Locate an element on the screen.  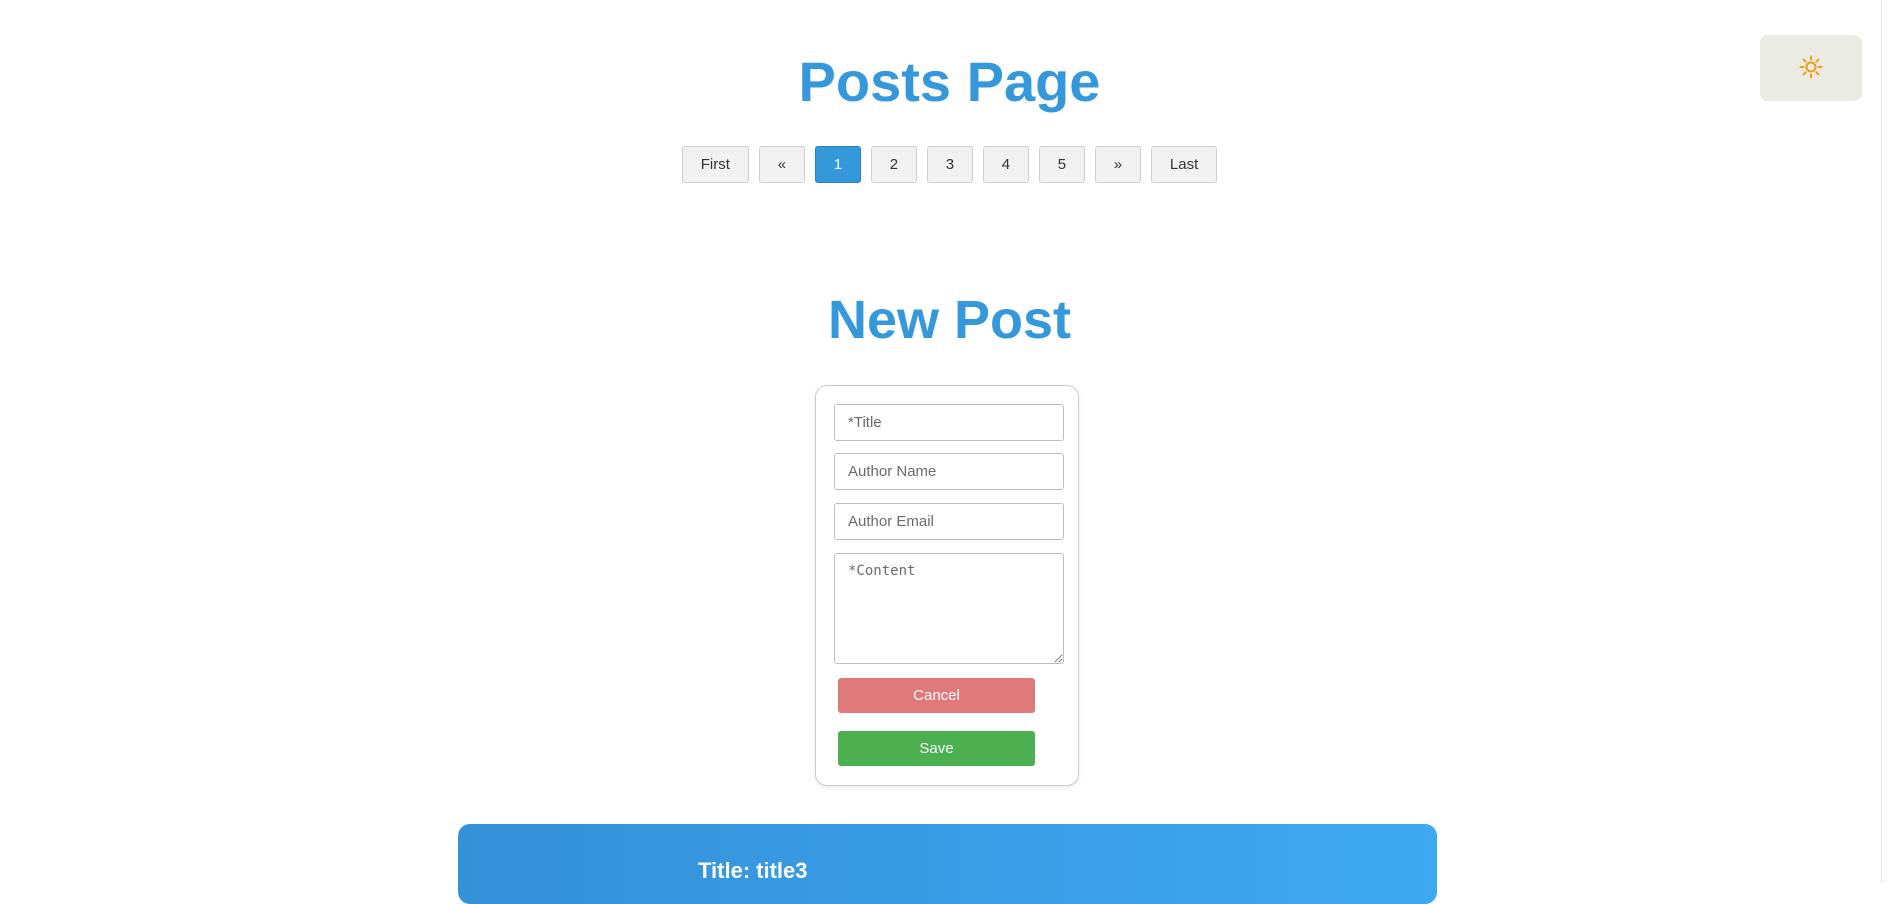
pagination-last-button: Last is located at coordinates (1184, 164).